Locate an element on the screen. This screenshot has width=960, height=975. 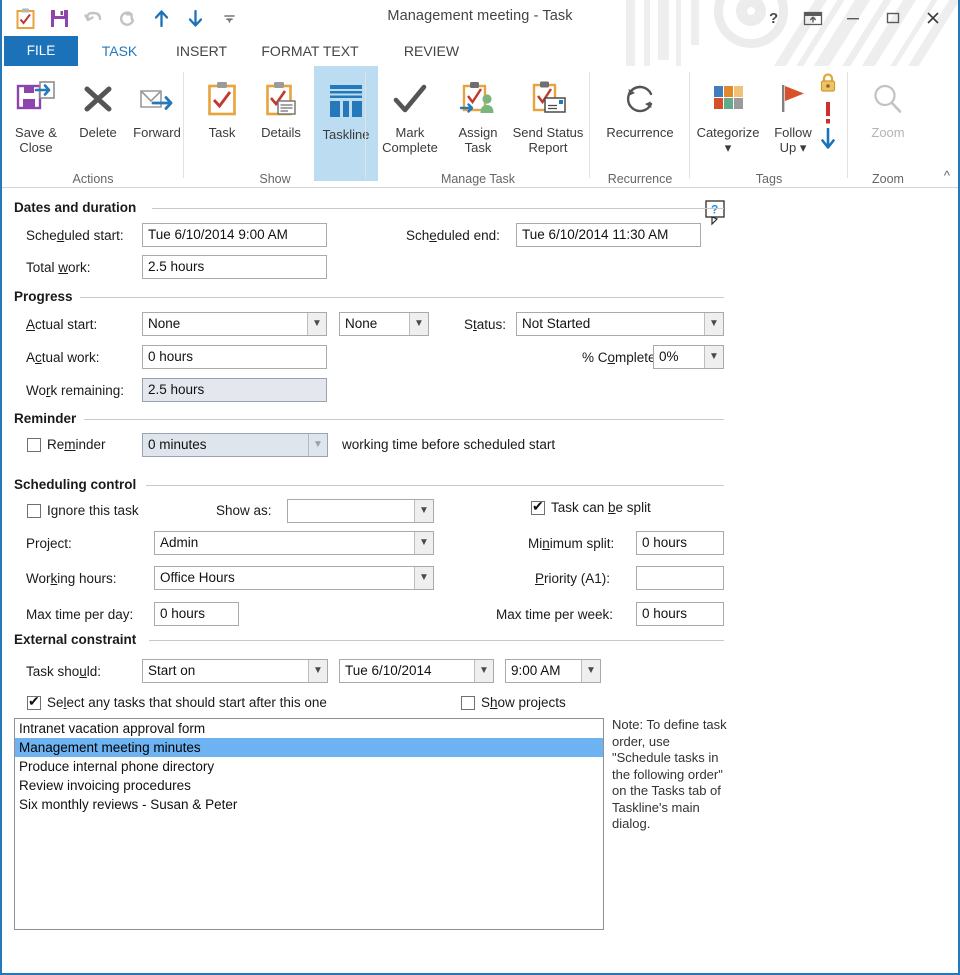
categorize-button: Categorize ▾ is located at coordinates (728, 112).